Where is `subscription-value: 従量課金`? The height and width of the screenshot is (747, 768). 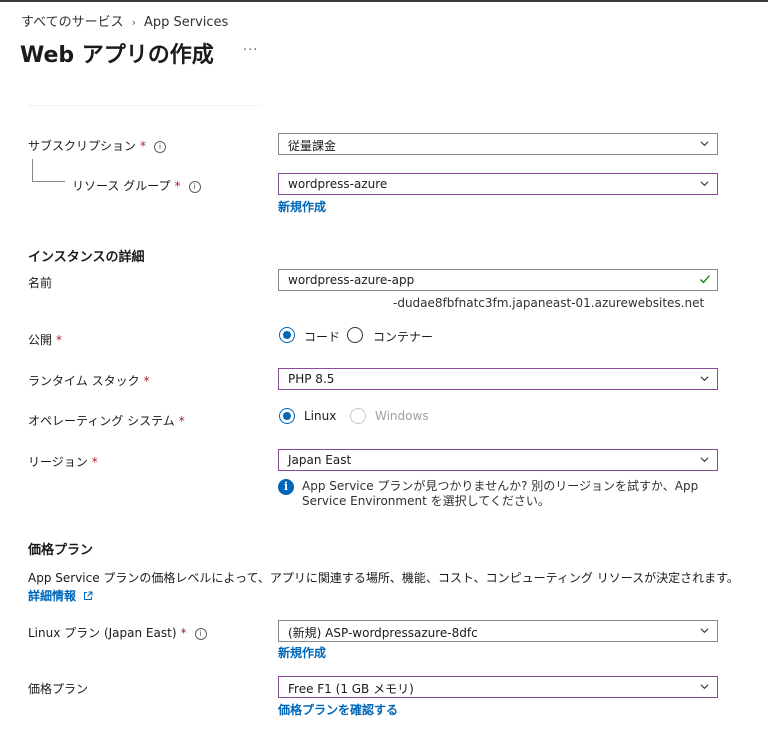 subscription-value: 従量課金 is located at coordinates (312, 146).